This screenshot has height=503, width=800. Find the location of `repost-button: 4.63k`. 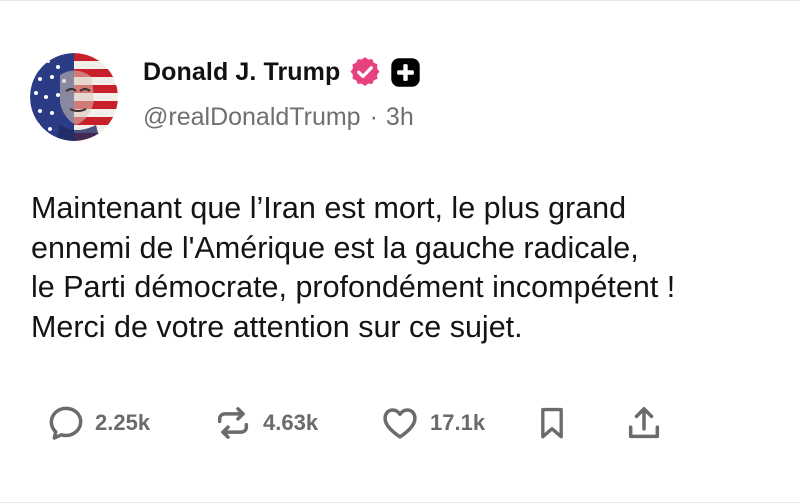

repost-button: 4.63k is located at coordinates (265, 423).